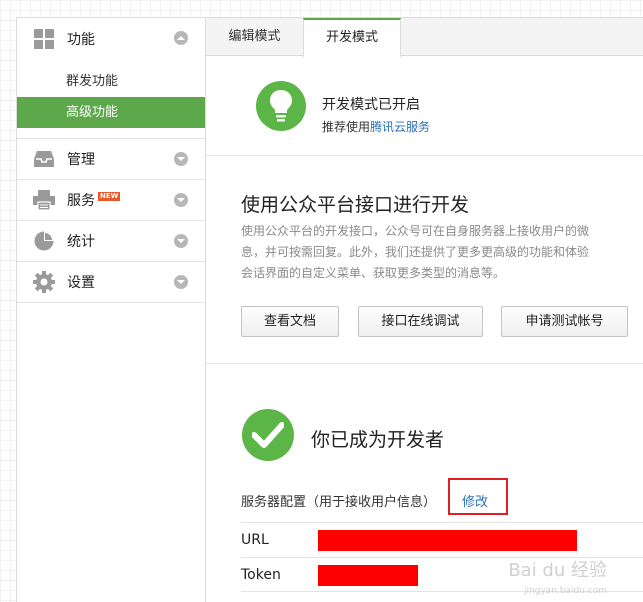 The width and height of the screenshot is (643, 602). Describe the element at coordinates (339, 502) in the screenshot. I see `server-config-label: 服务器配置（用于接收用户信息）` at that location.